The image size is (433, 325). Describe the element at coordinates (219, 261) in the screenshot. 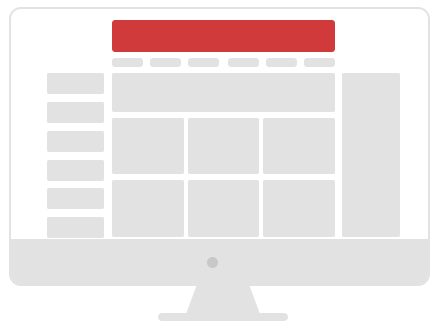

I see `monitor-chin` at that location.